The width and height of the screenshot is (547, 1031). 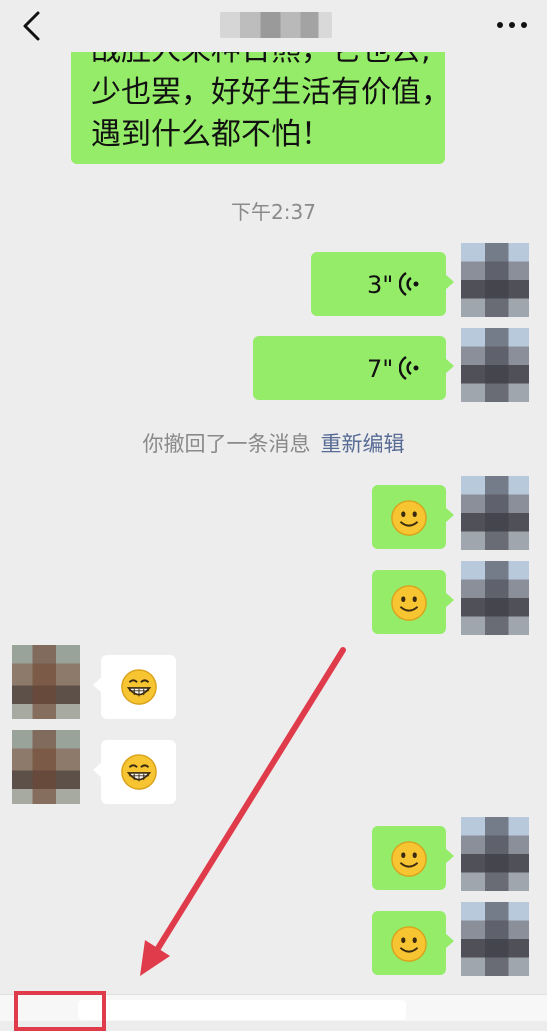 What do you see at coordinates (211, 134) in the screenshot?
I see `text-line-3: 遇到什么都不怕！` at bounding box center [211, 134].